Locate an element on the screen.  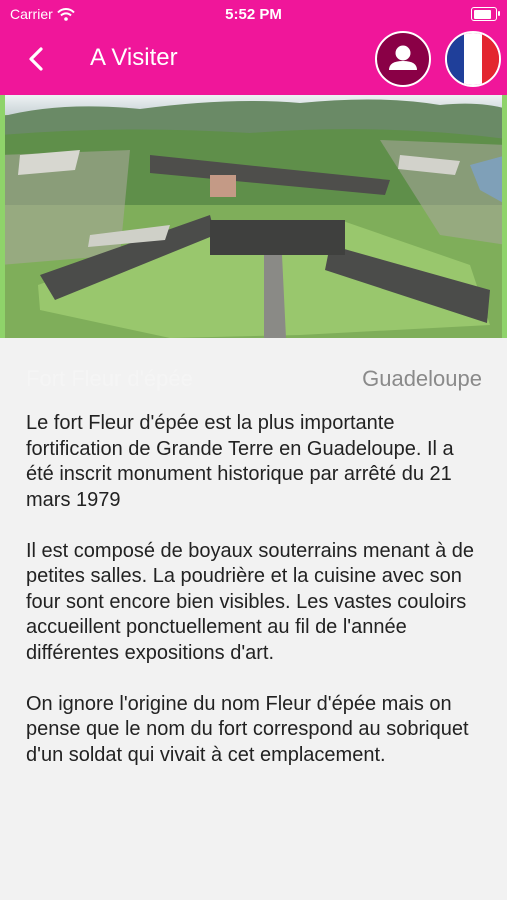
place-region: Guadeloupe is located at coordinates (422, 378).